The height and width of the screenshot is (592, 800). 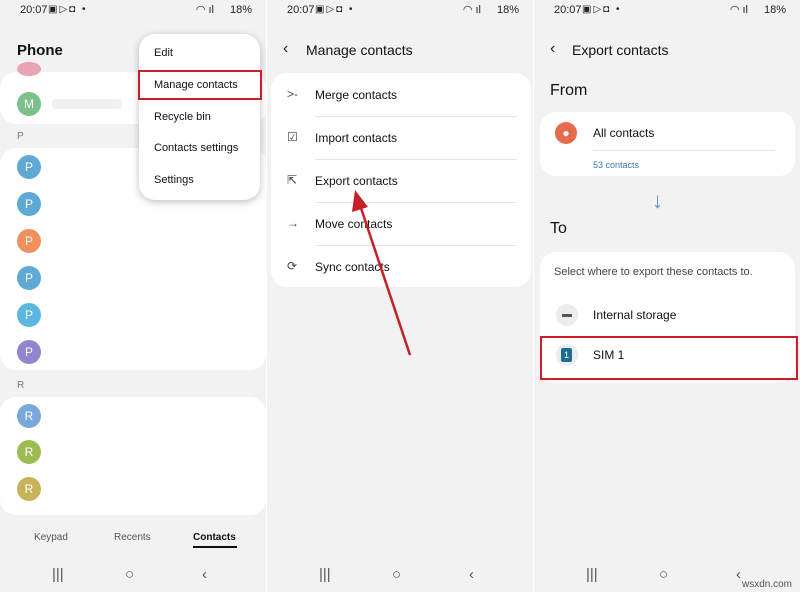 What do you see at coordinates (20, 136) in the screenshot?
I see `section-header-p: P` at bounding box center [20, 136].